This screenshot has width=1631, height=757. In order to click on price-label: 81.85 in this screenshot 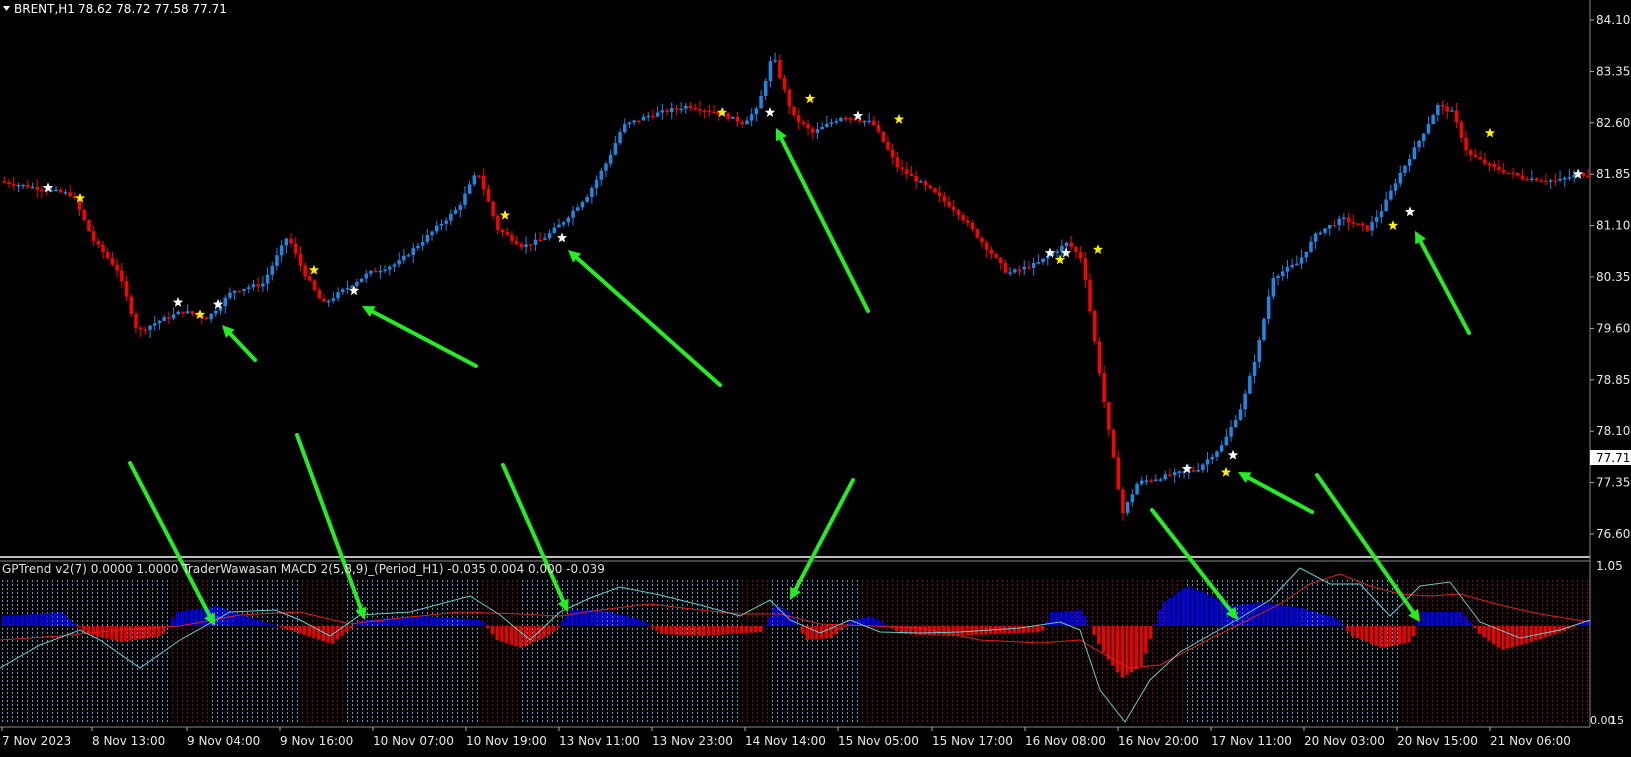, I will do `click(1613, 174)`.